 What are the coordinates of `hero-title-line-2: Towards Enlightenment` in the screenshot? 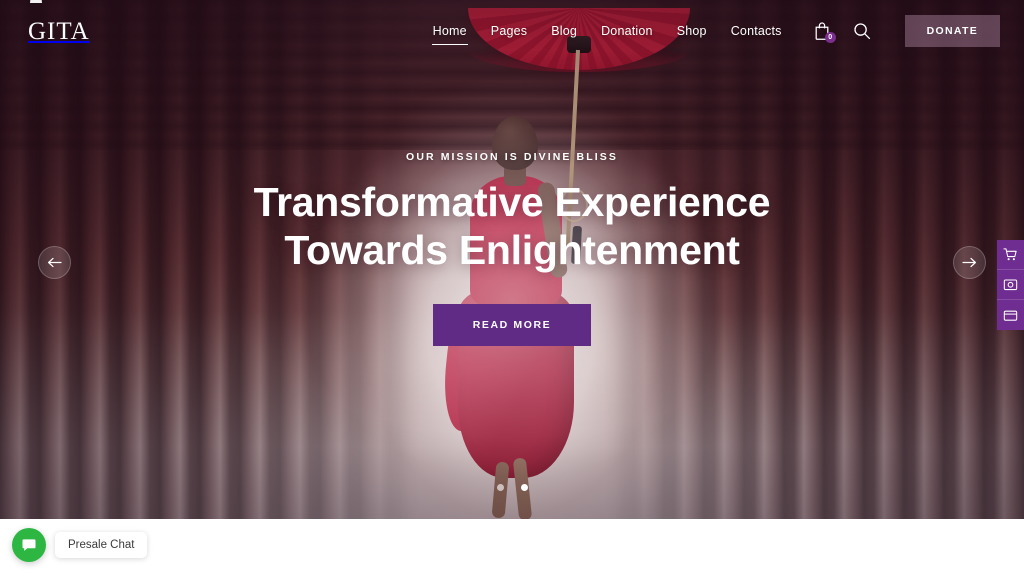 It's located at (512, 249).